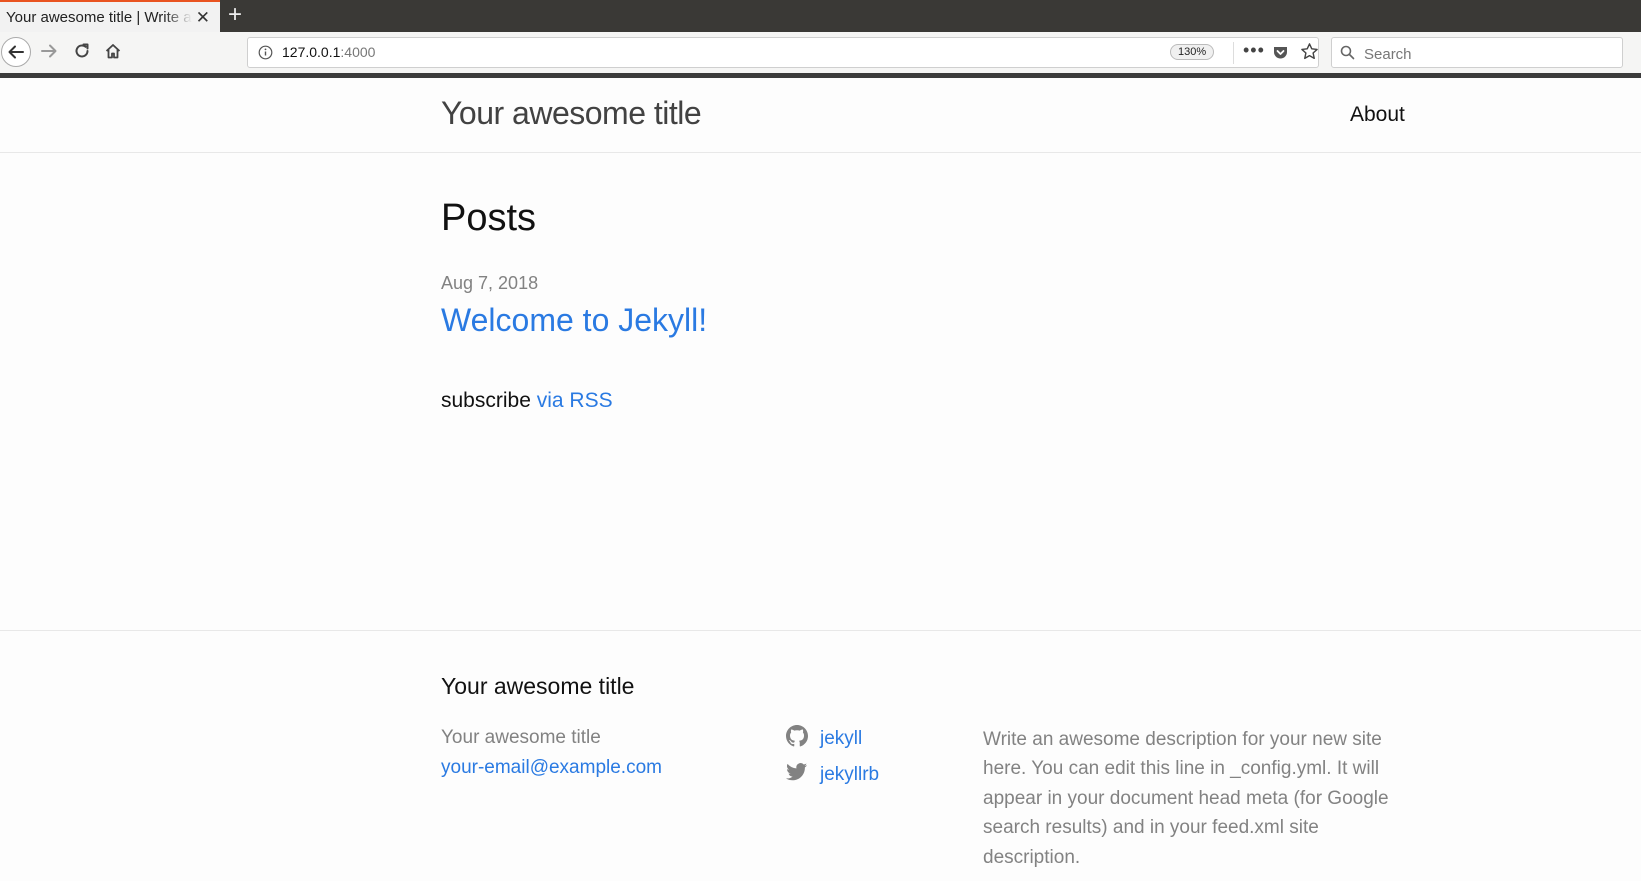 Image resolution: width=1641 pixels, height=881 pixels. Describe the element at coordinates (797, 774) in the screenshot. I see `twitter-icon` at that location.